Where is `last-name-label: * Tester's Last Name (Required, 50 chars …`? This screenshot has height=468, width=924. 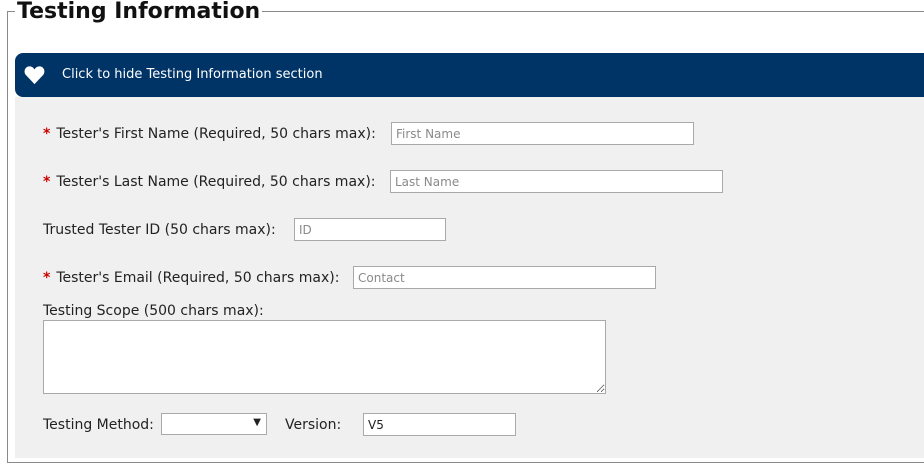
last-name-label: * Tester's Last Name (Required, 50 chars … is located at coordinates (209, 182).